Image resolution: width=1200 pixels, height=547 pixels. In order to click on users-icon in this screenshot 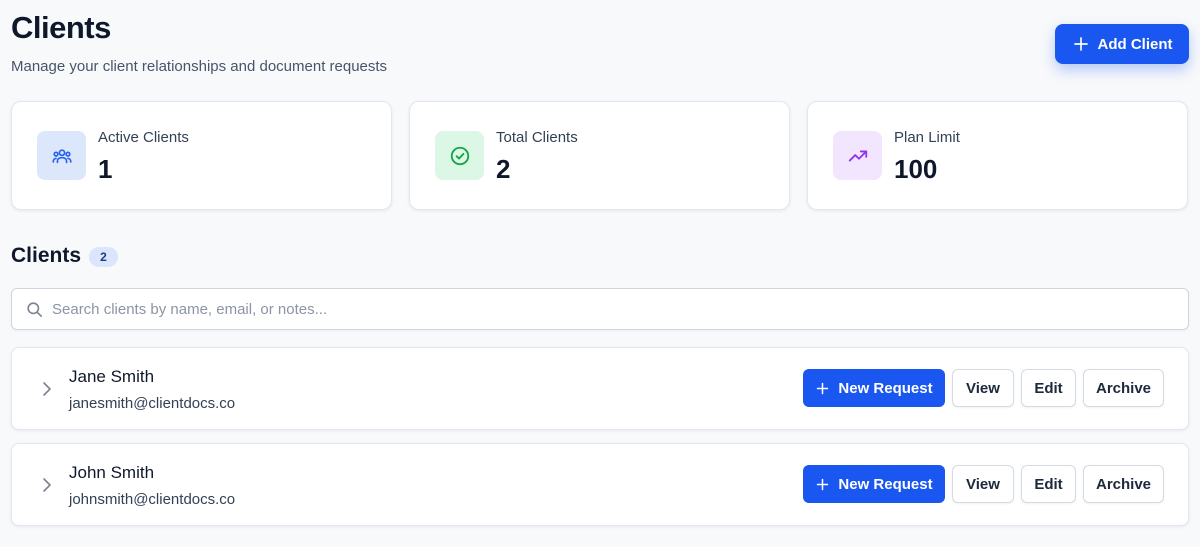, I will do `click(61, 155)`.